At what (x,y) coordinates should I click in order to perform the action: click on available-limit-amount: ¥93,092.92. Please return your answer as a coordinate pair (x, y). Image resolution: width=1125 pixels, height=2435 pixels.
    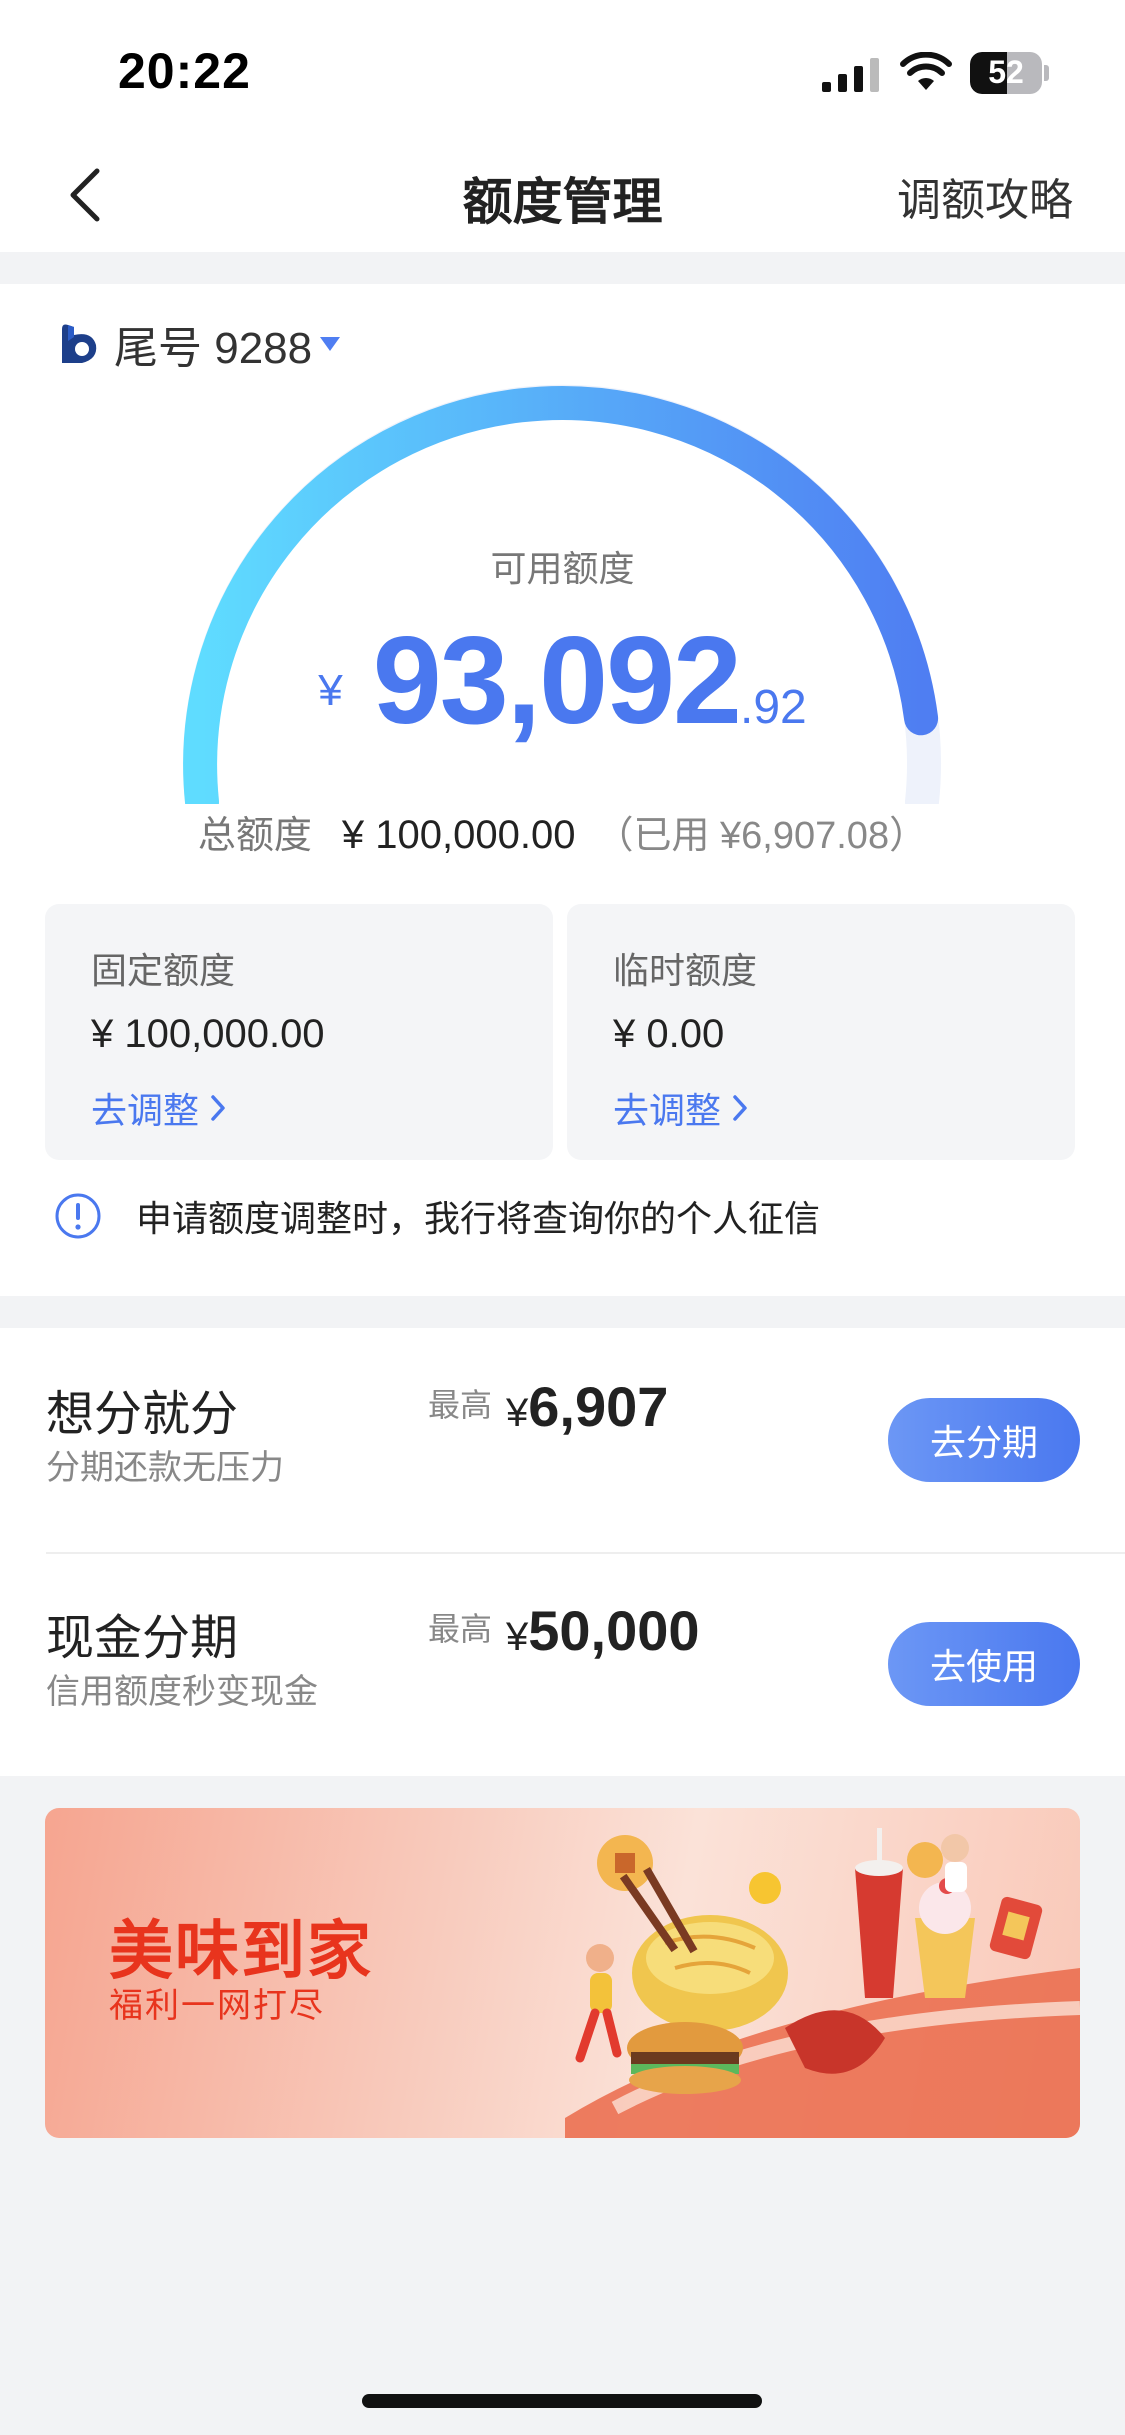
    Looking at the image, I should click on (562, 681).